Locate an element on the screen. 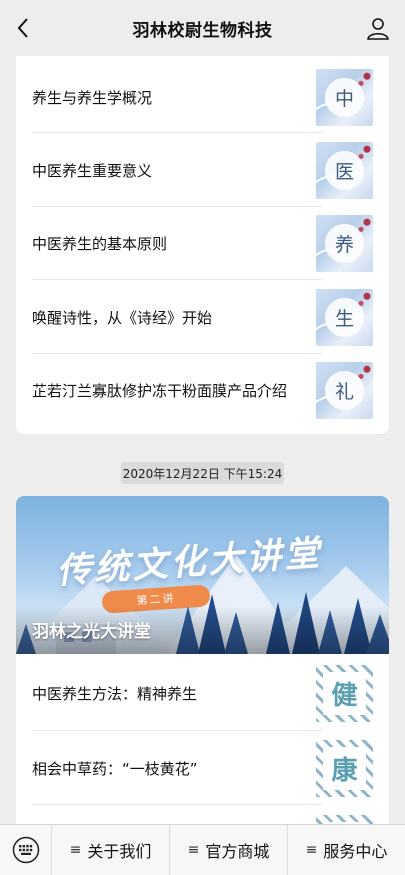  menu-service-center: ≡ 服务中心 is located at coordinates (346, 850).